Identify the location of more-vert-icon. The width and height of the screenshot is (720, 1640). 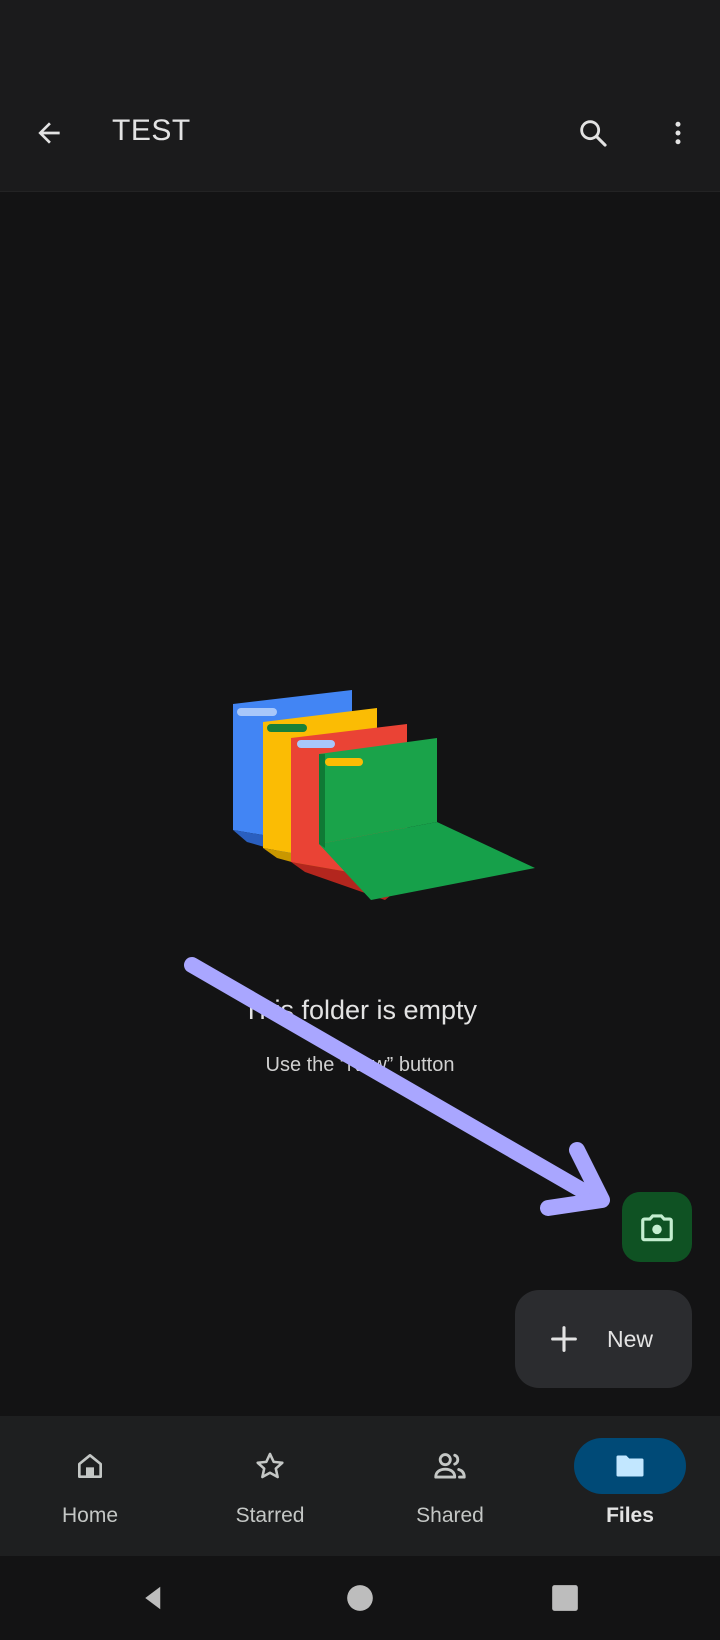
(678, 133).